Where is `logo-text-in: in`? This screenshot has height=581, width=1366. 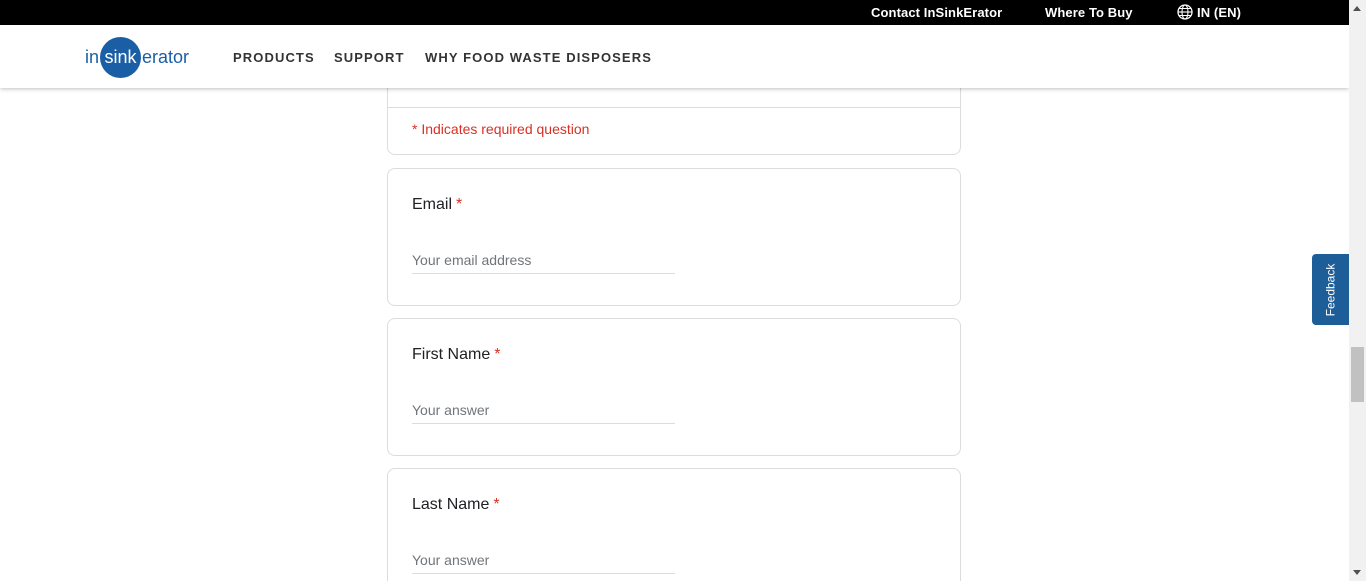 logo-text-in: in is located at coordinates (92, 56).